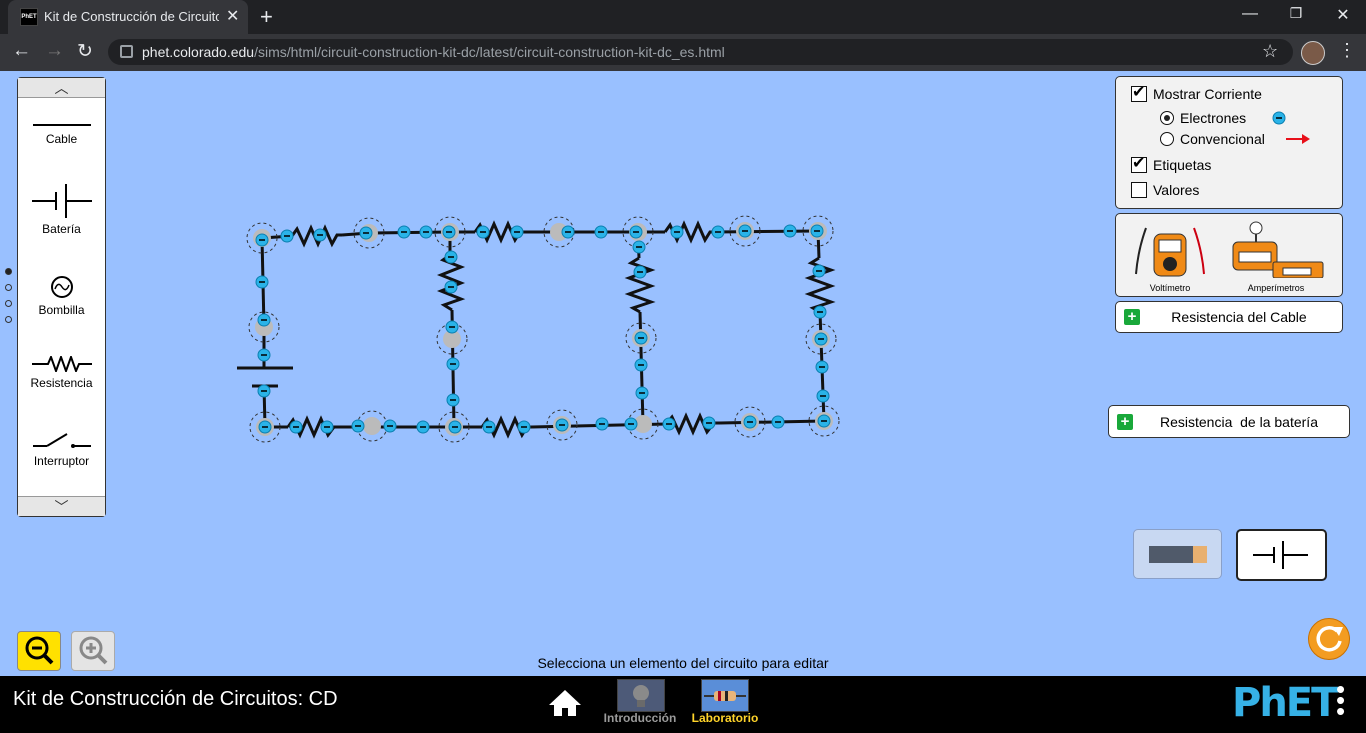 The image size is (1366, 733). Describe the element at coordinates (1167, 139) in the screenshot. I see `radio-unselected-icon` at that location.